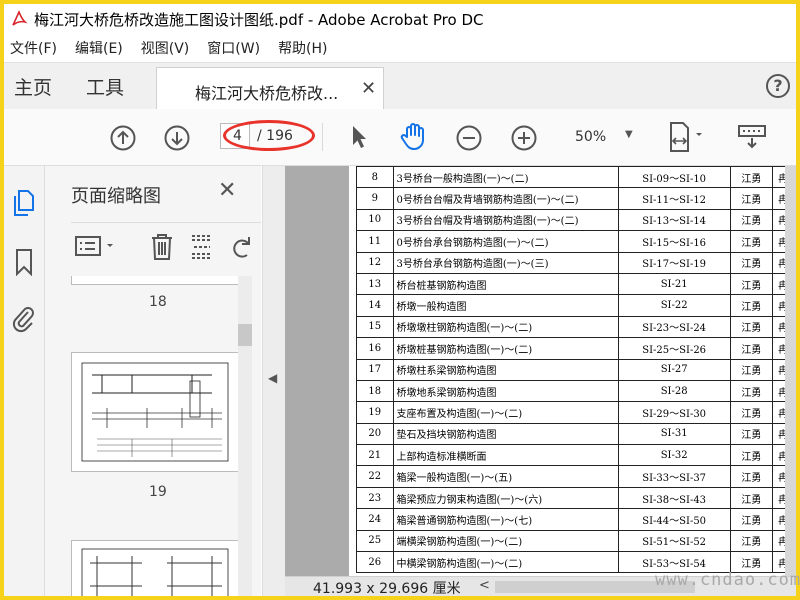  I want to click on menu-help: 帮助(H), so click(302, 48).